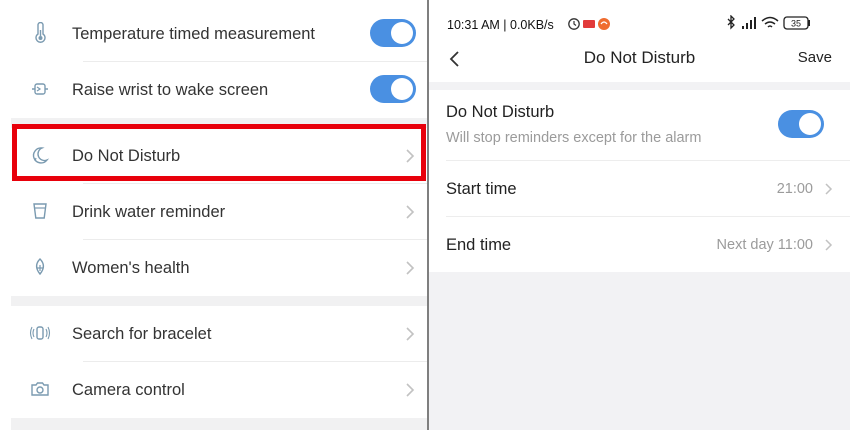 The width and height of the screenshot is (850, 430). What do you see at coordinates (128, 390) in the screenshot?
I see `setting-label: Camera control` at bounding box center [128, 390].